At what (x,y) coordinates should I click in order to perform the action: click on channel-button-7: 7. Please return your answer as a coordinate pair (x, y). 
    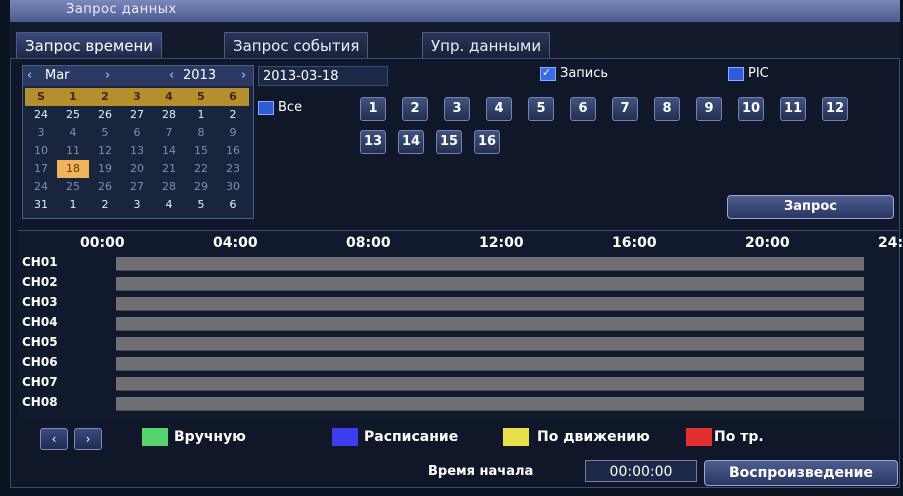
    Looking at the image, I should click on (625, 109).